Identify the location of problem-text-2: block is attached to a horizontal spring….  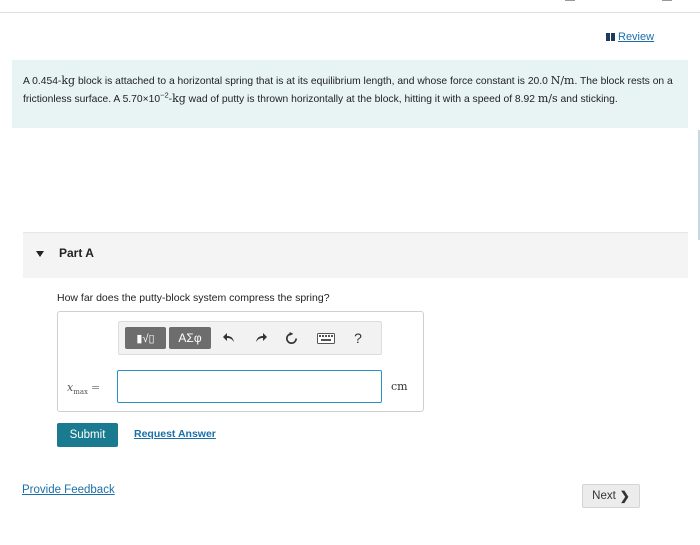
(313, 81).